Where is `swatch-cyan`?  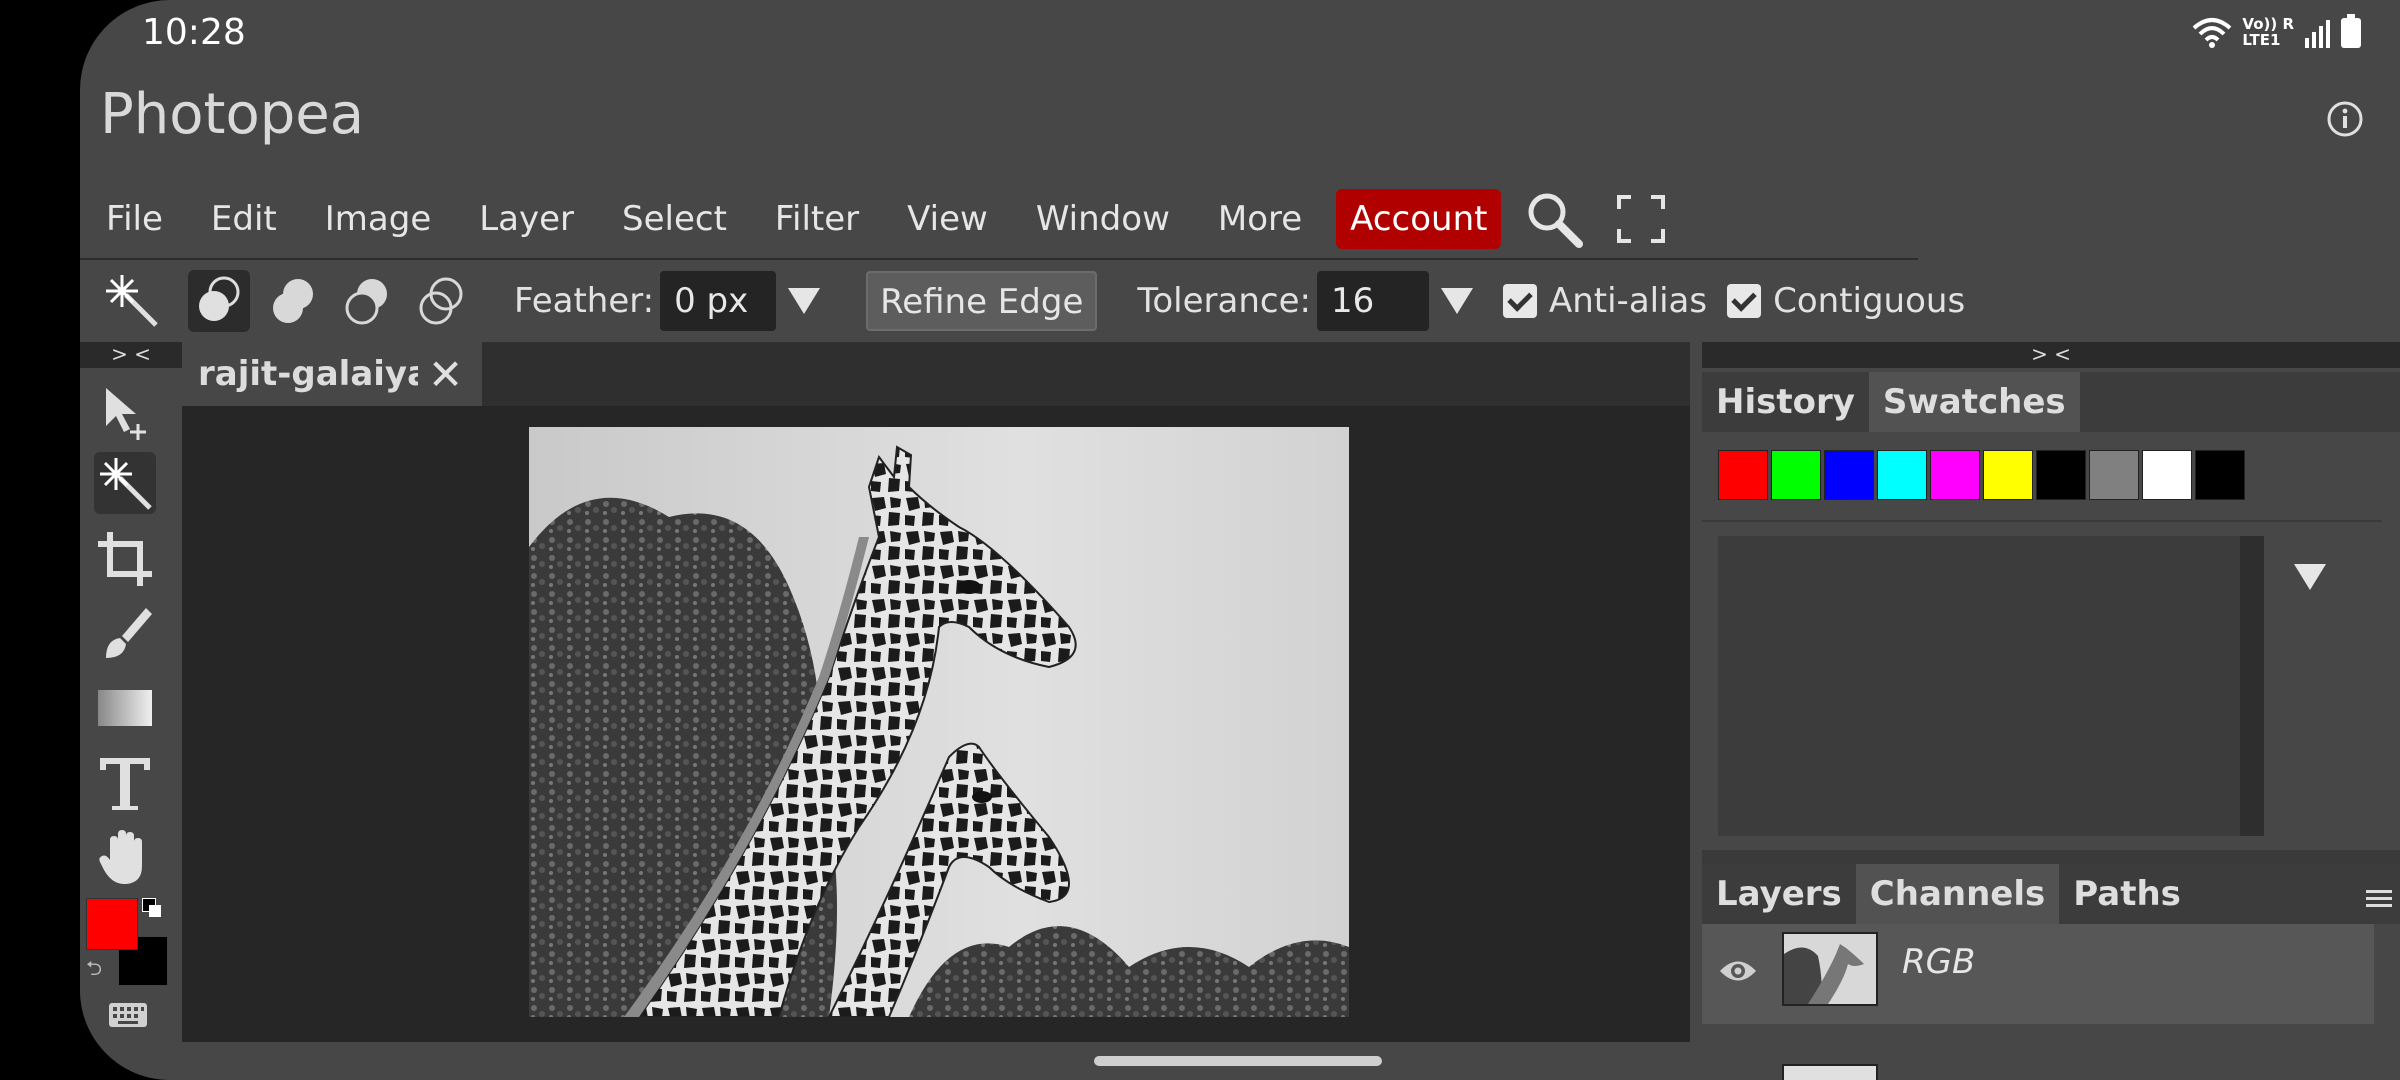
swatch-cyan is located at coordinates (1902, 475).